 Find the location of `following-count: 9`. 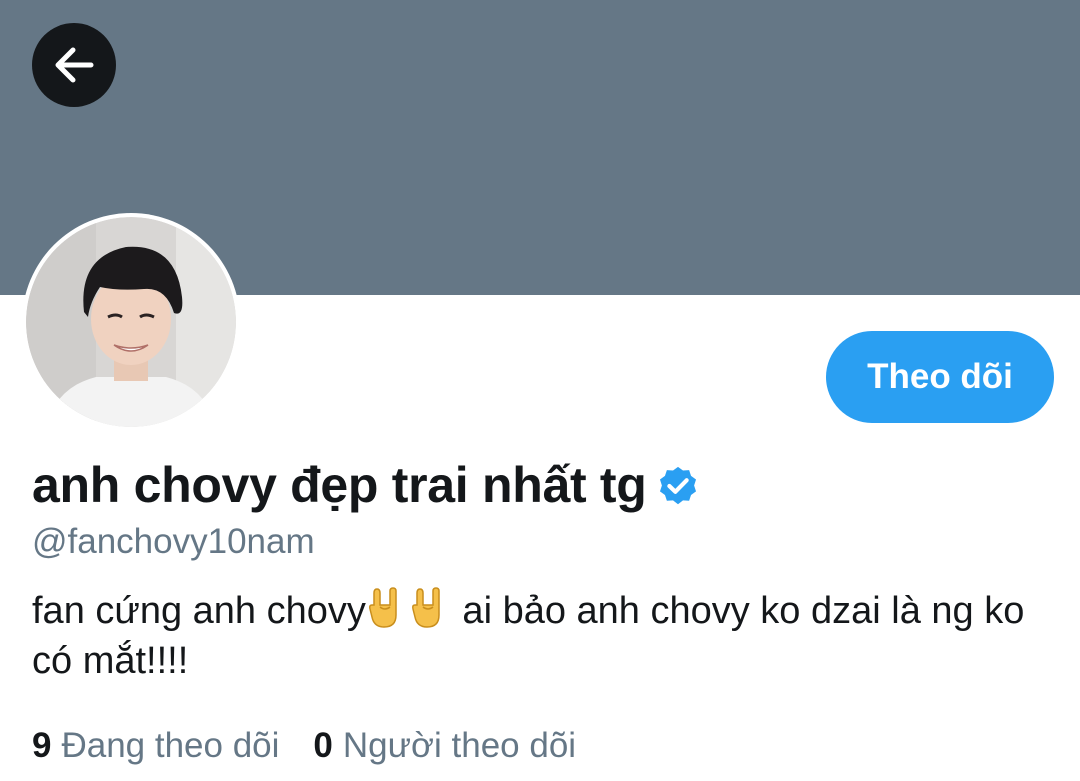

following-count: 9 is located at coordinates (42, 745).